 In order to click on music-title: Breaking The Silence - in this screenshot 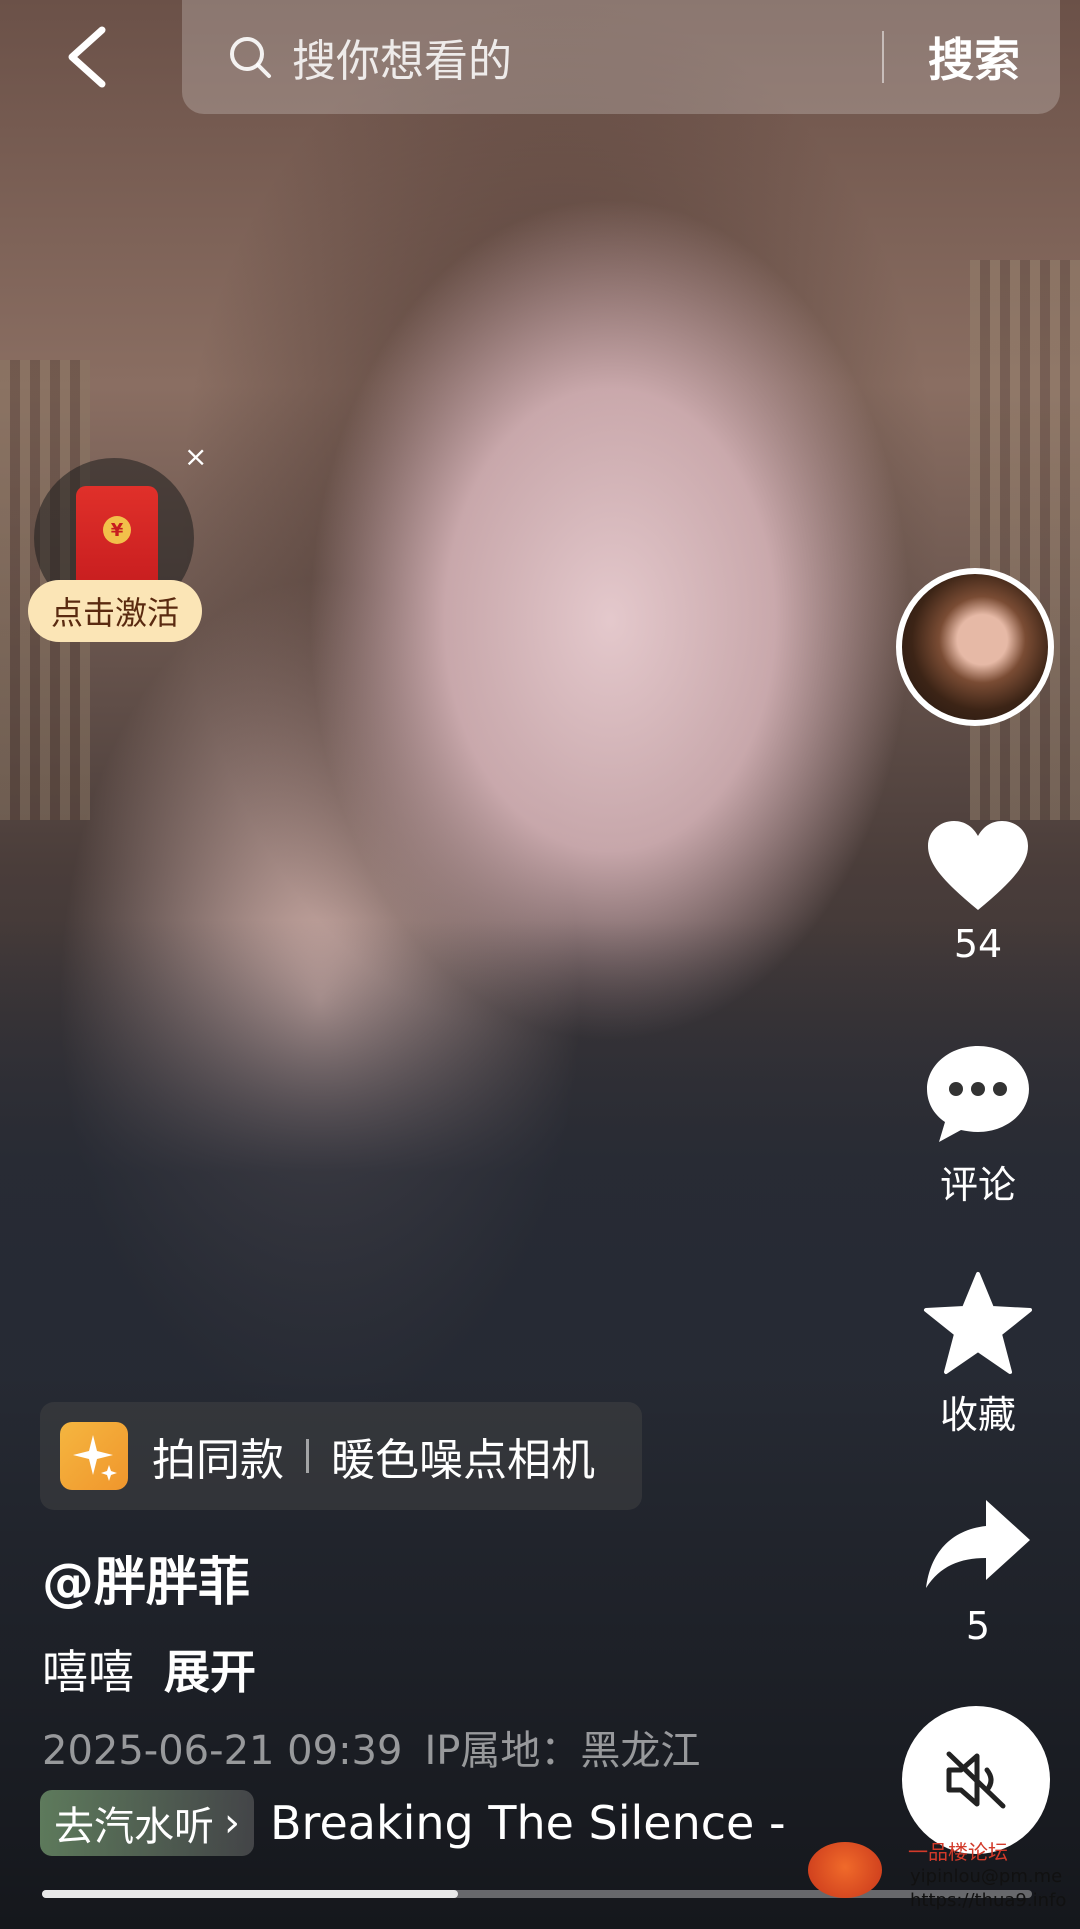, I will do `click(528, 1823)`.